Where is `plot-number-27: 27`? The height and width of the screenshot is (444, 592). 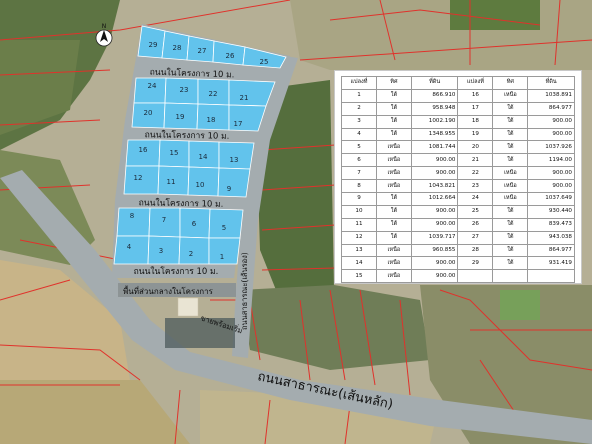
plot-number-27: 27 is located at coordinates (202, 51).